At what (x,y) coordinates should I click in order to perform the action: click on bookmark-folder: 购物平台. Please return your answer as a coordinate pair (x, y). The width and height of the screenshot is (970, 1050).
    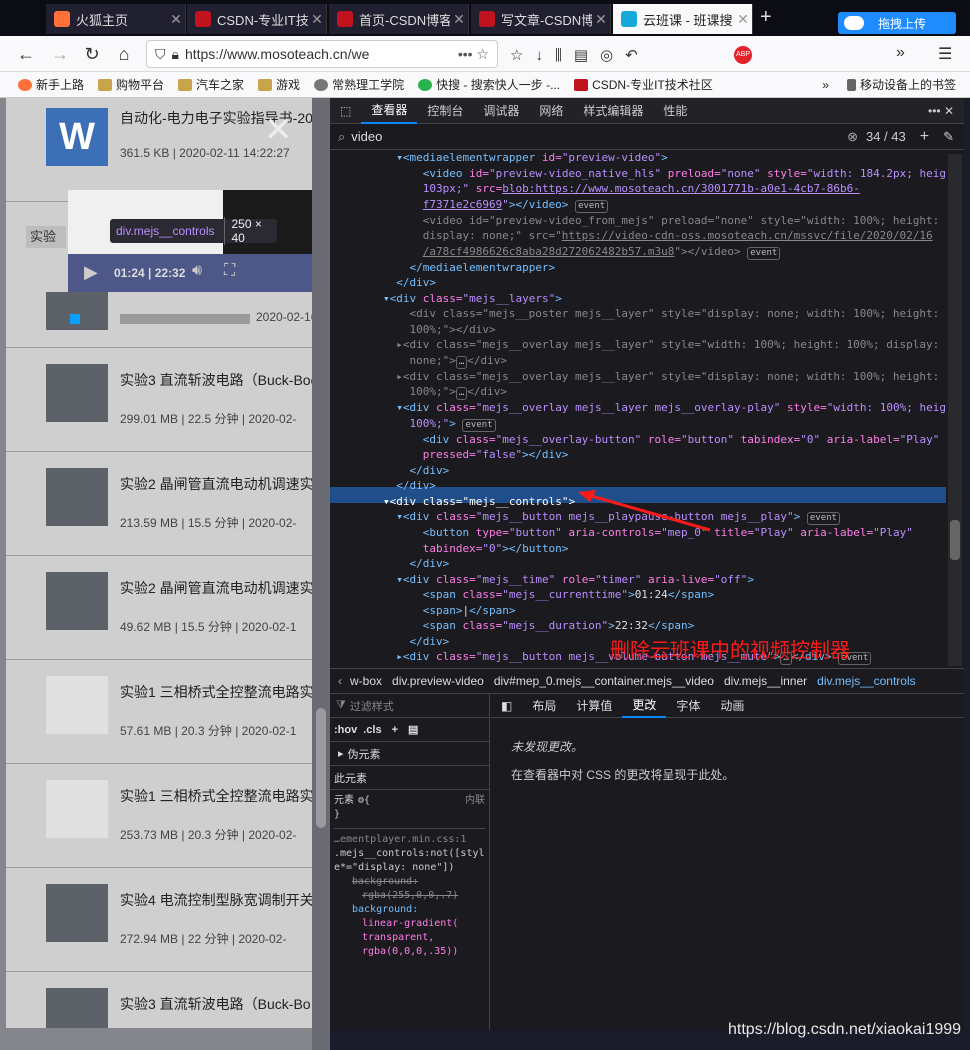
    Looking at the image, I should click on (131, 84).